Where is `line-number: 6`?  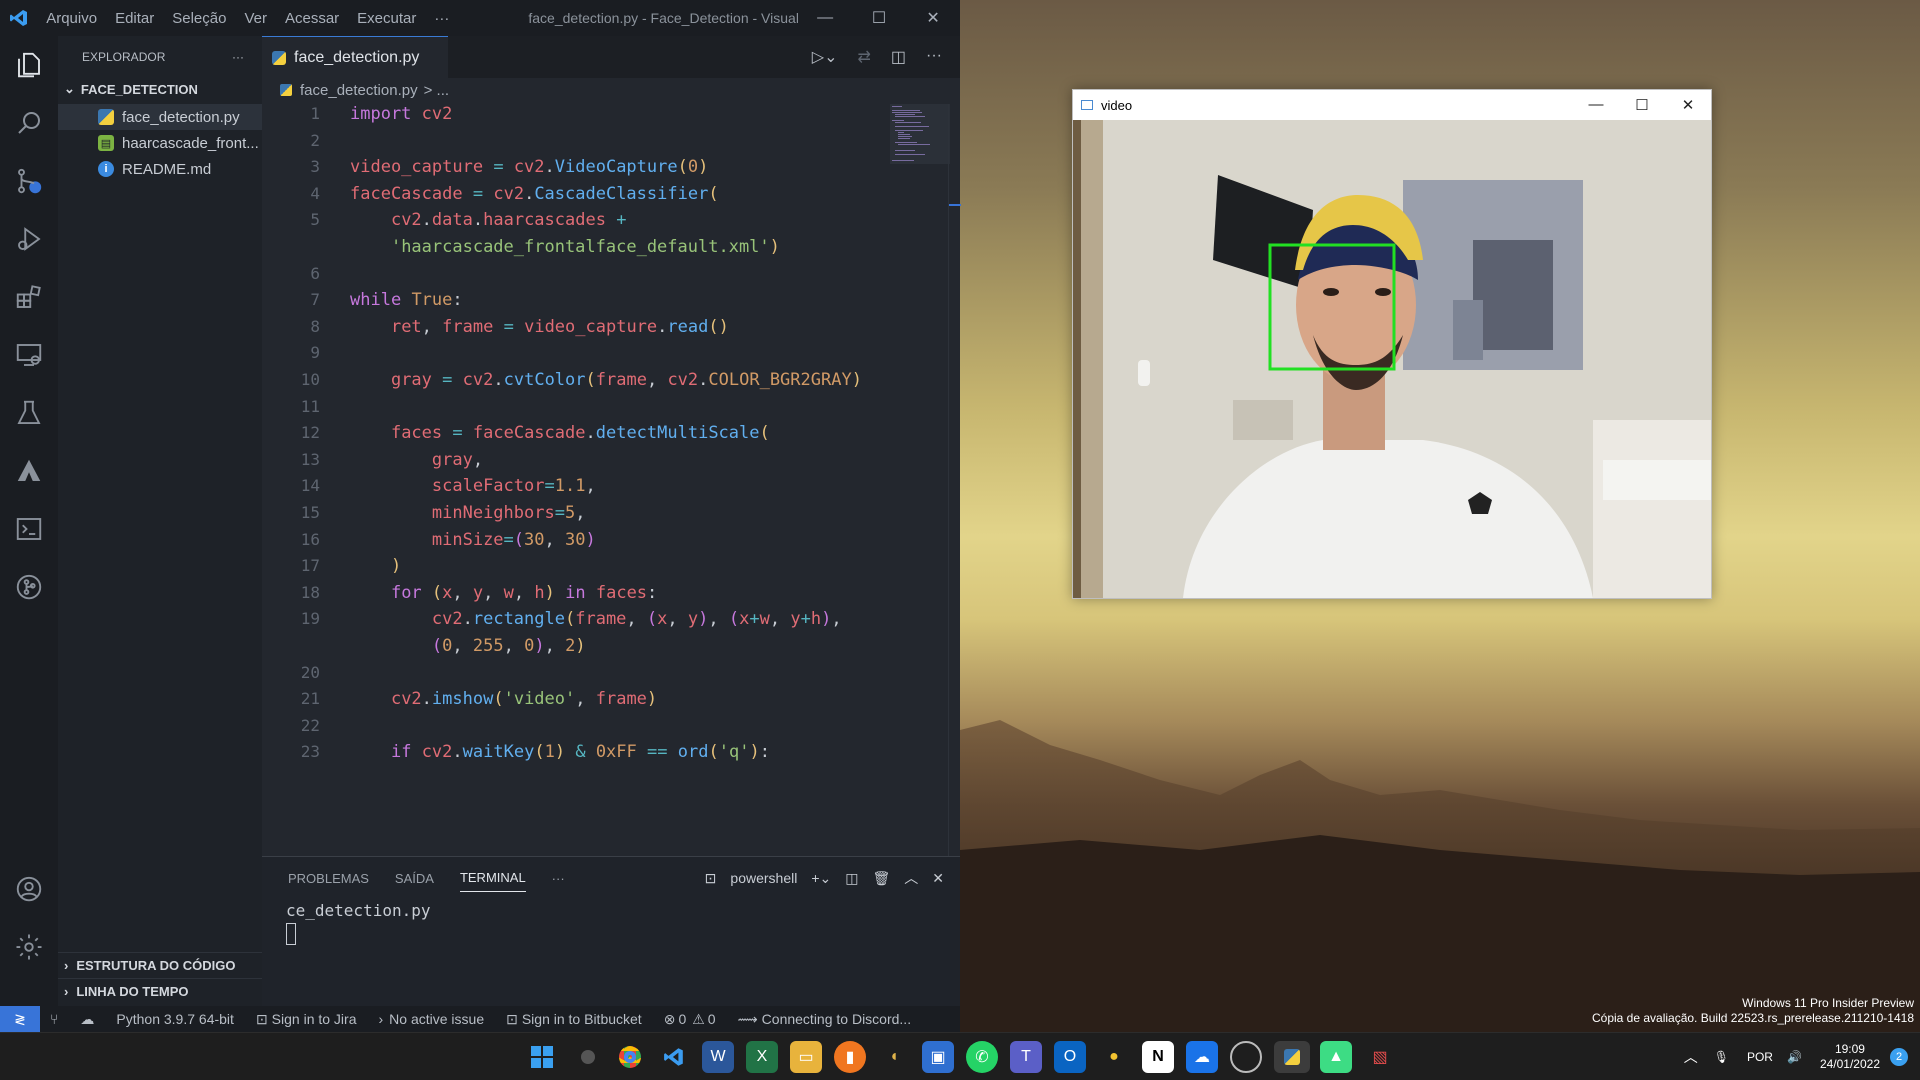 line-number: 6 is located at coordinates (315, 273).